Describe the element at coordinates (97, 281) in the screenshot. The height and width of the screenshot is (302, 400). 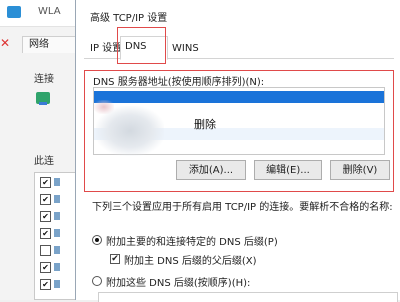
I see `these-suffixes-radio` at that location.